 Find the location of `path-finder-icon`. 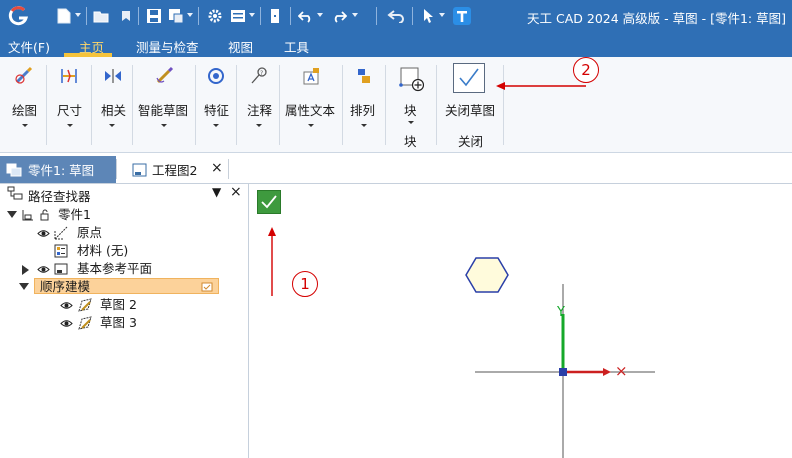

path-finder-icon is located at coordinates (15, 193).